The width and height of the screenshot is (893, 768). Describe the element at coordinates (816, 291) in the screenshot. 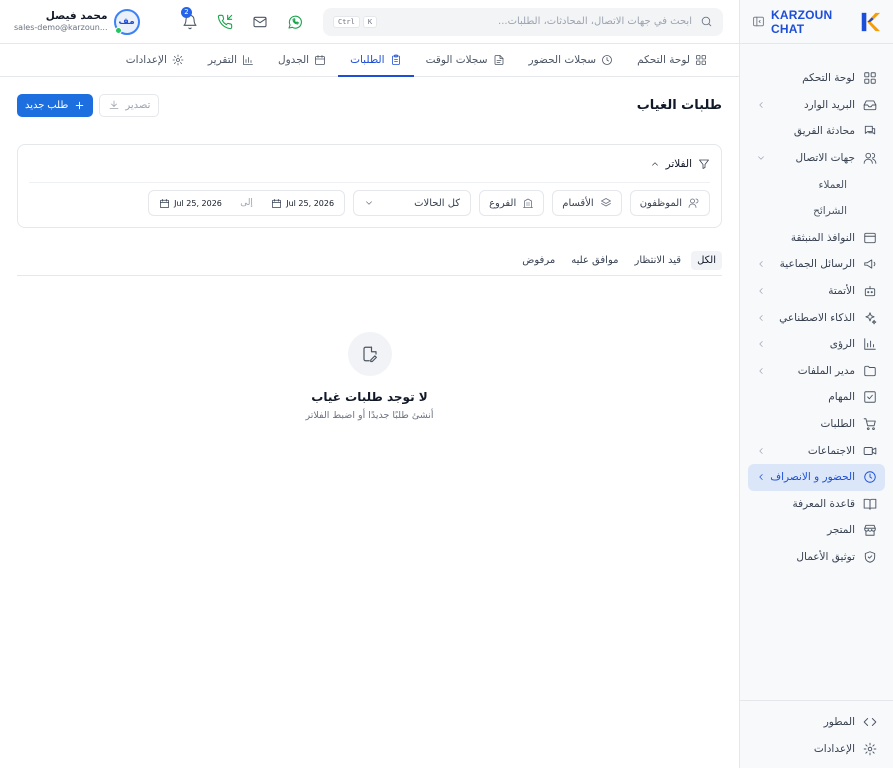

I see `sidebar-item-automation: الأتمتة` at that location.